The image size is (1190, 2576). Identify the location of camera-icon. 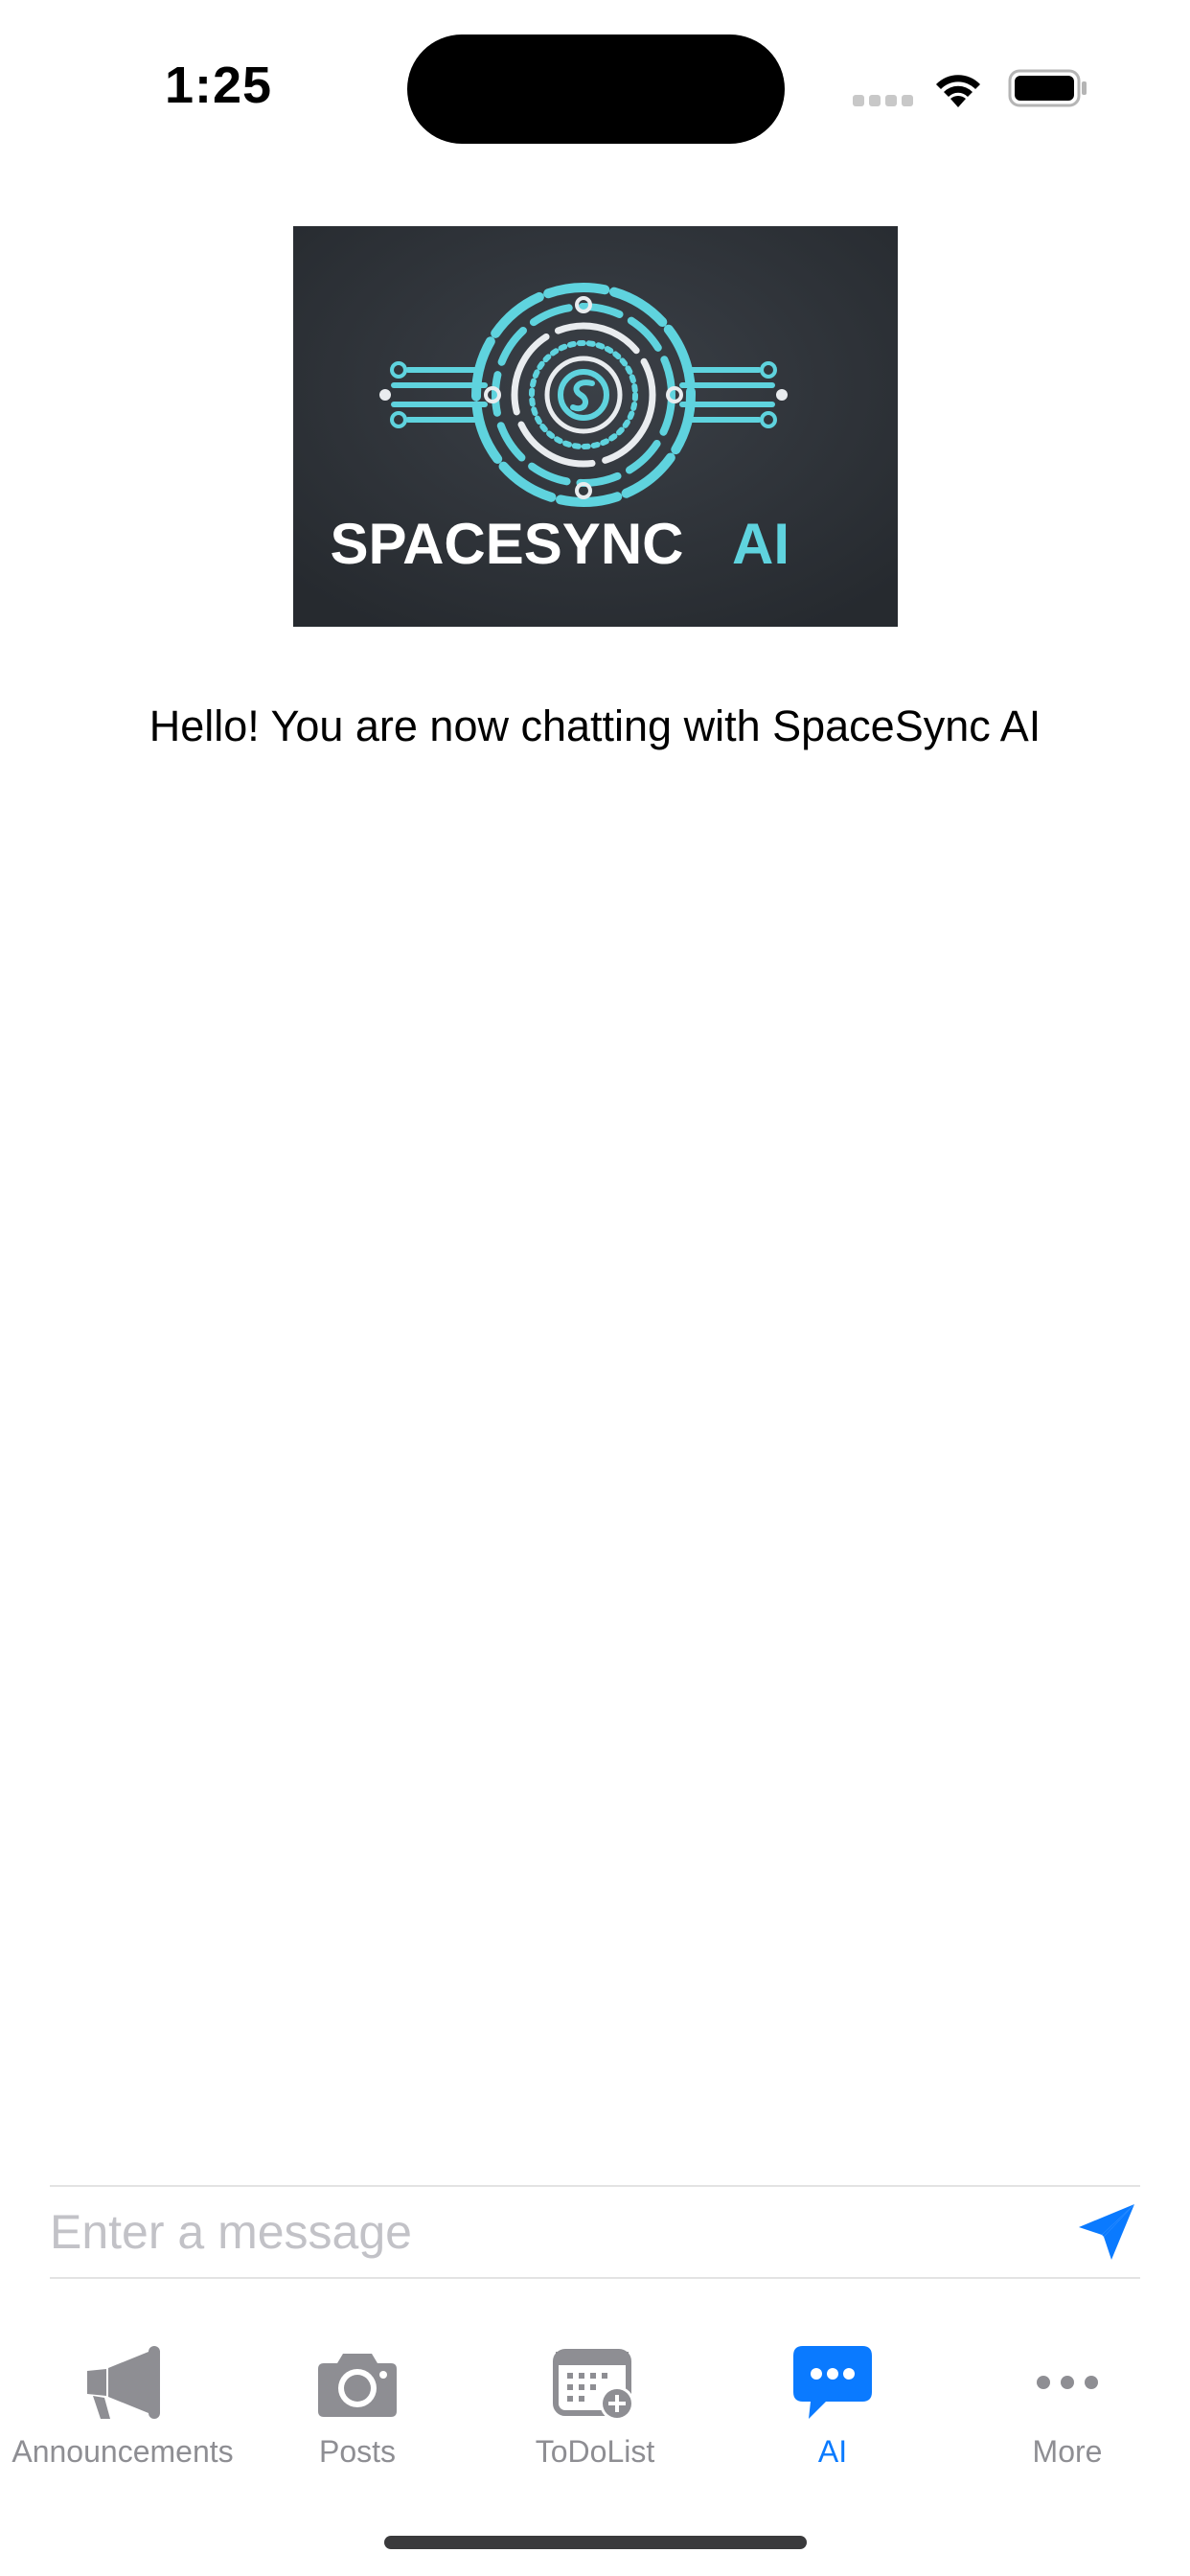
(358, 2386).